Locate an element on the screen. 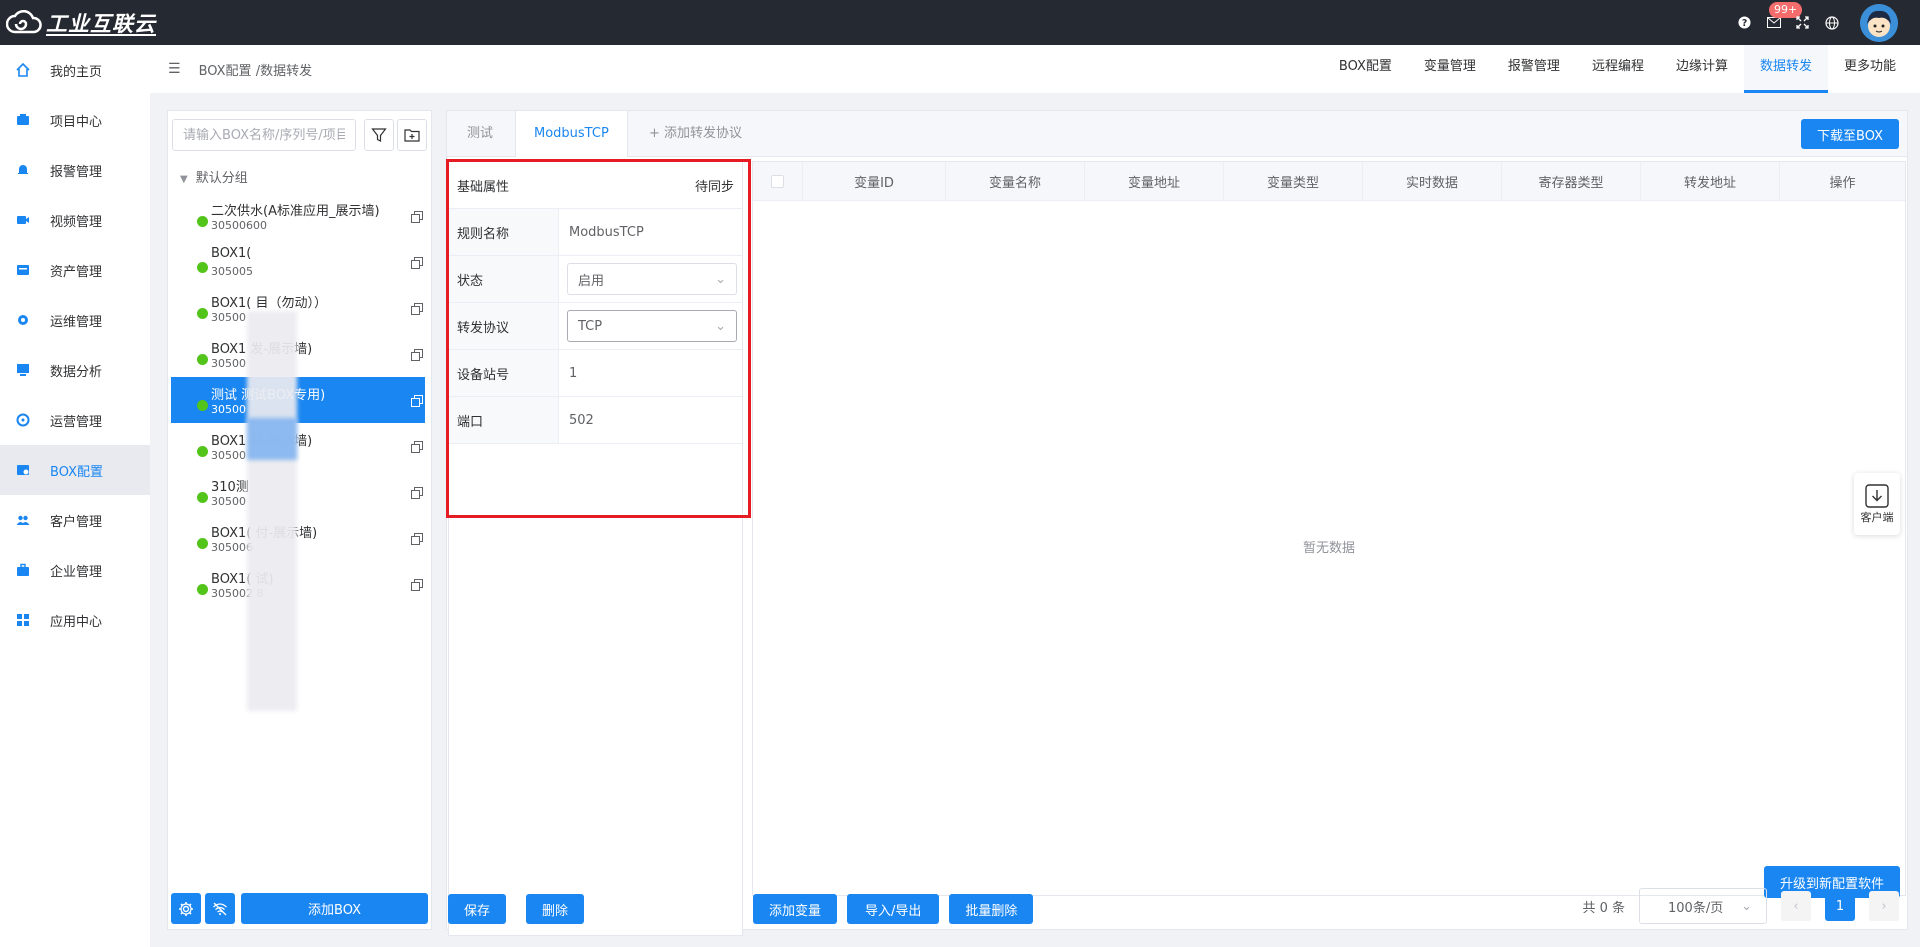 The width and height of the screenshot is (1920, 947). sidebar-item-2: 报警管理 is located at coordinates (75, 170).